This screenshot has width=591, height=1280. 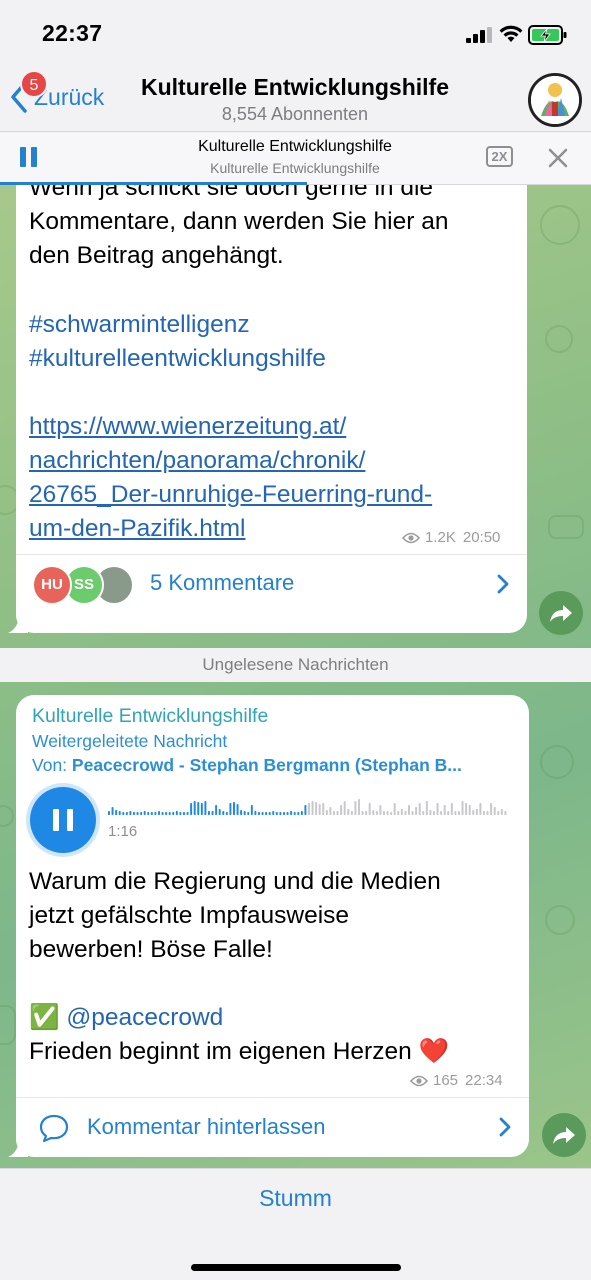 What do you see at coordinates (295, 1198) in the screenshot?
I see `mute-button: Stumm` at bounding box center [295, 1198].